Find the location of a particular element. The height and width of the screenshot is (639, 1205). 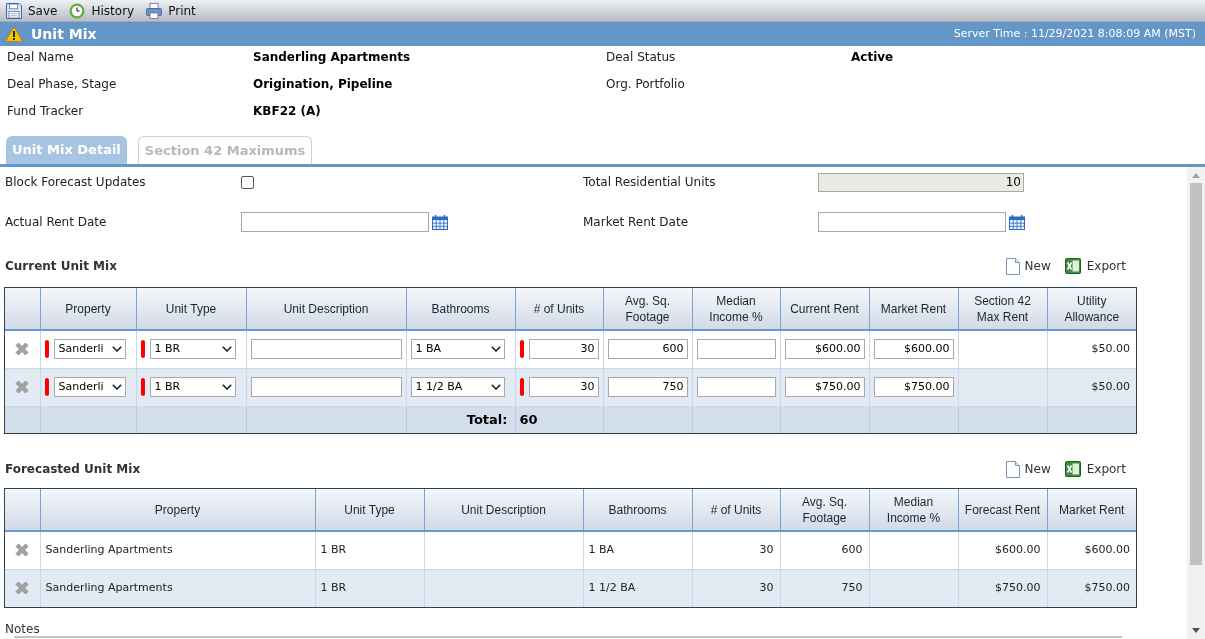

print-button: Print is located at coordinates (171, 10).